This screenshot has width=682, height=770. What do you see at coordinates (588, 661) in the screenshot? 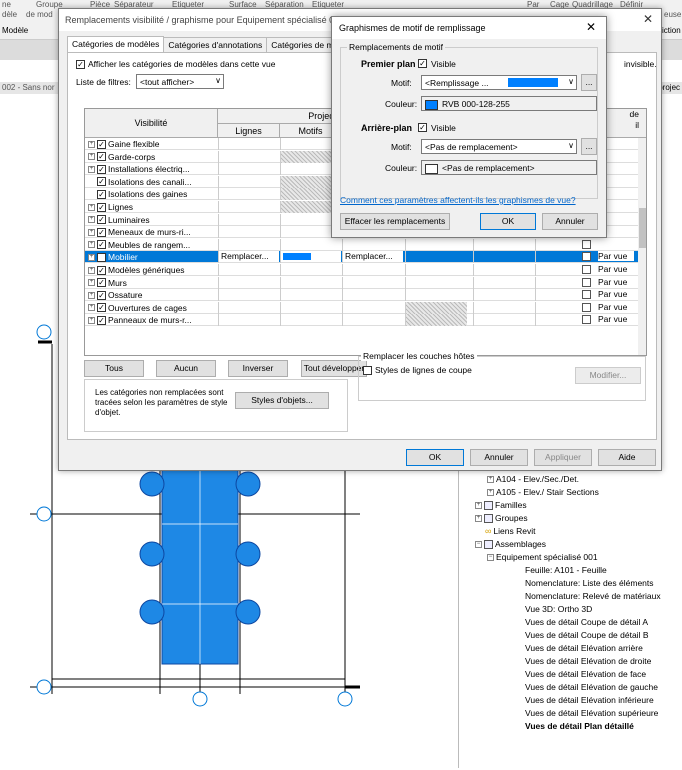
I see `tree-item: Vues de détail Elévation de droite` at bounding box center [588, 661].